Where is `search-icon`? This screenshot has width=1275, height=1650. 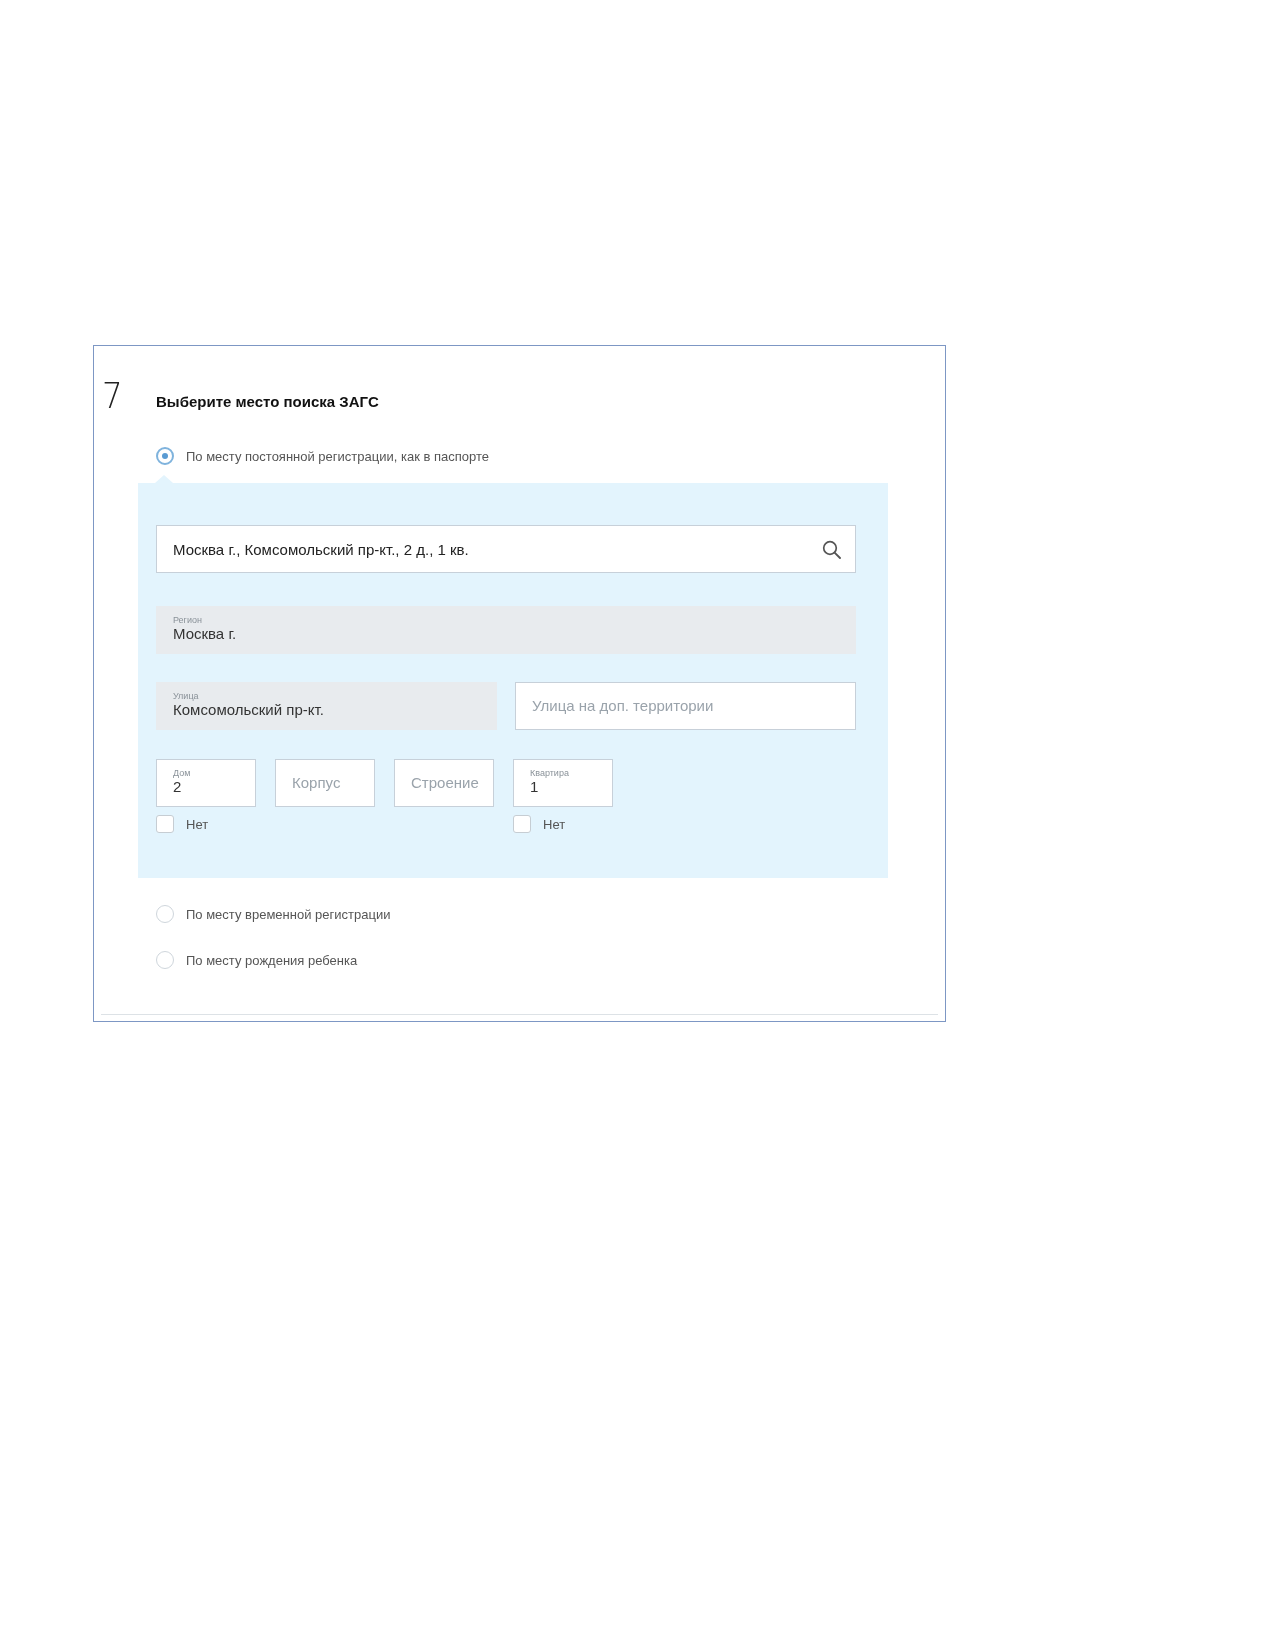
search-icon is located at coordinates (831, 549).